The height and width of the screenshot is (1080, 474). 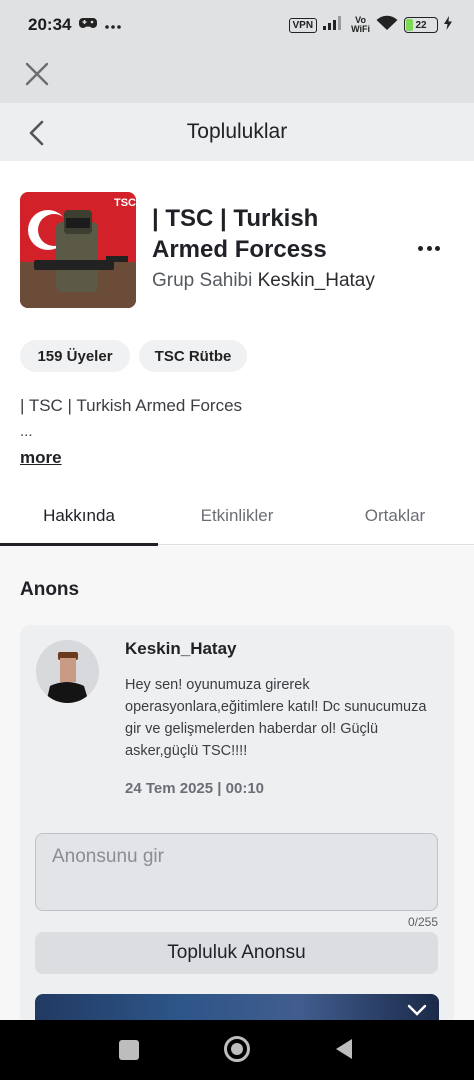 I want to click on status-left: 20:34, so click(x=75, y=25).